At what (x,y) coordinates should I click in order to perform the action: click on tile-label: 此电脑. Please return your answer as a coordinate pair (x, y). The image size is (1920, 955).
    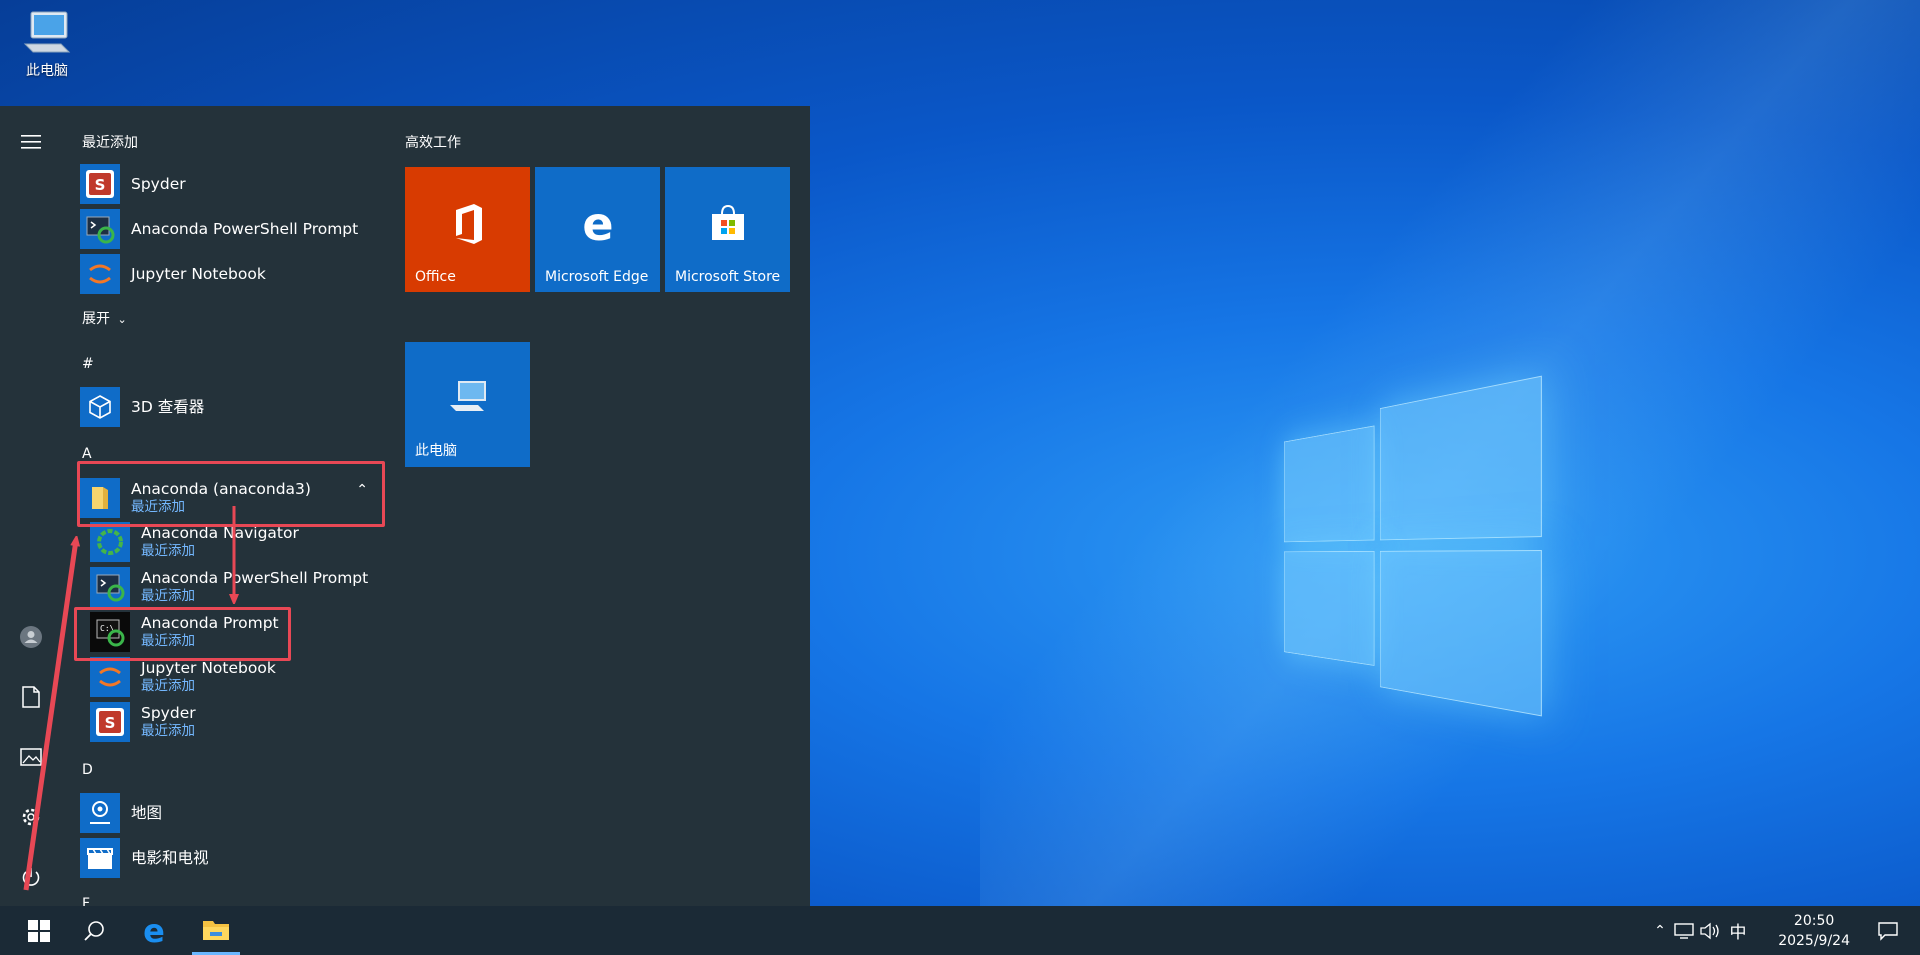
    Looking at the image, I should click on (436, 451).